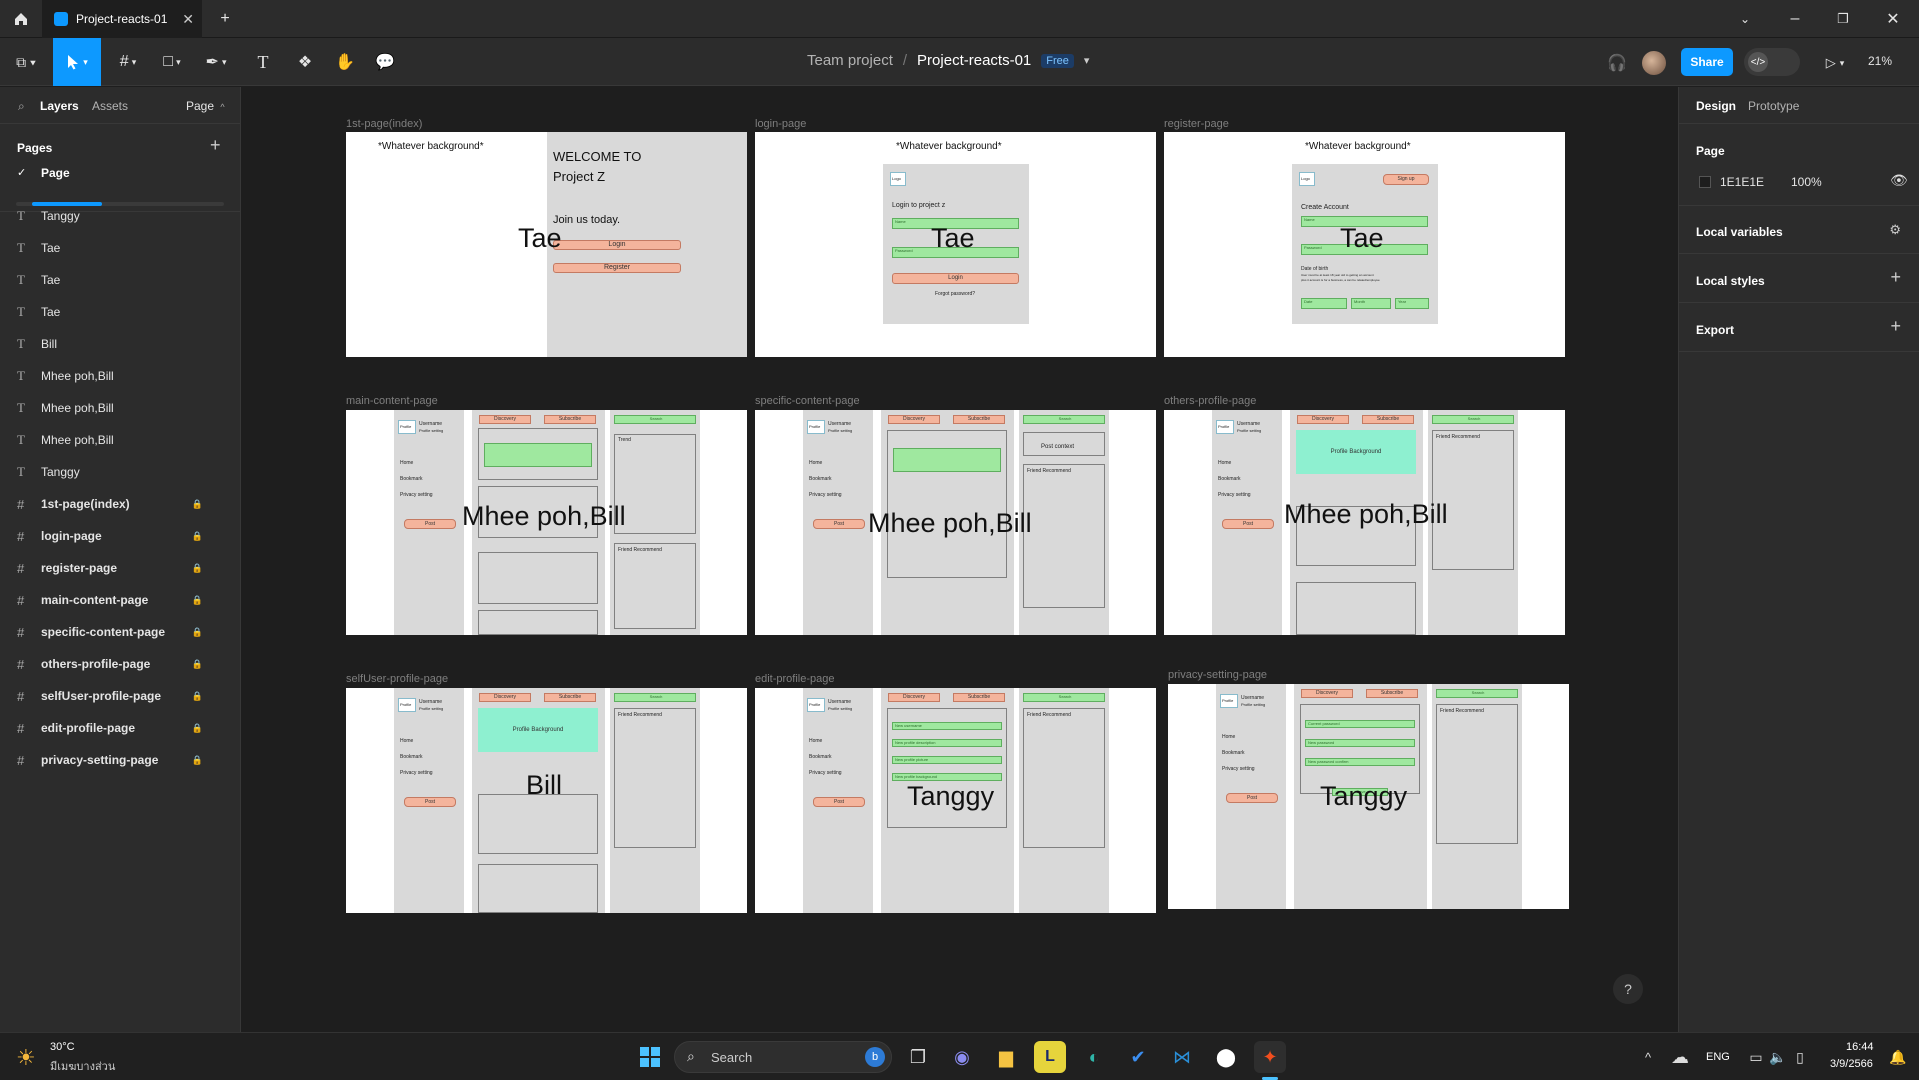  Describe the element at coordinates (1895, 230) in the screenshot. I see `variables-settings-icon: ⚙` at that location.